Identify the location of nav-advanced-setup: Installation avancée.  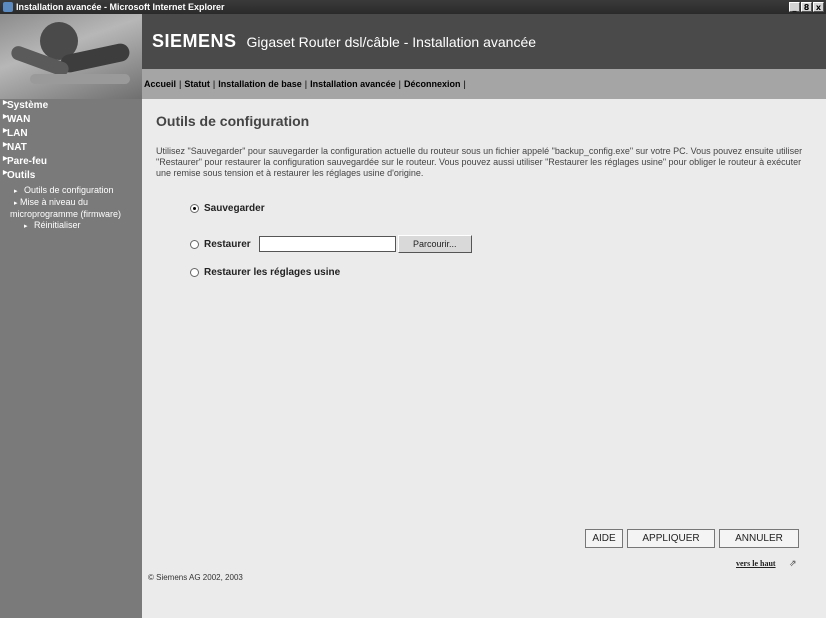
(353, 84).